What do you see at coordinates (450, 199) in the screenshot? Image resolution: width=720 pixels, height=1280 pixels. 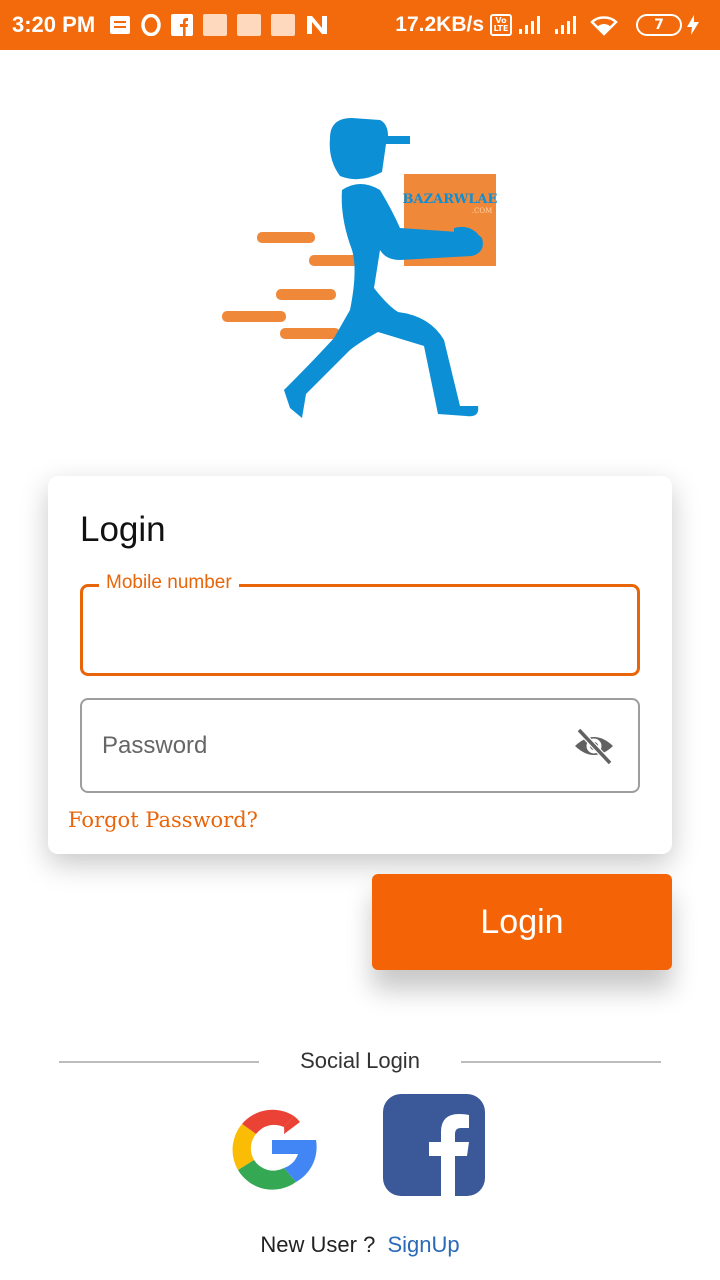 I see `logo-brand-text: BAZARWLAE` at bounding box center [450, 199].